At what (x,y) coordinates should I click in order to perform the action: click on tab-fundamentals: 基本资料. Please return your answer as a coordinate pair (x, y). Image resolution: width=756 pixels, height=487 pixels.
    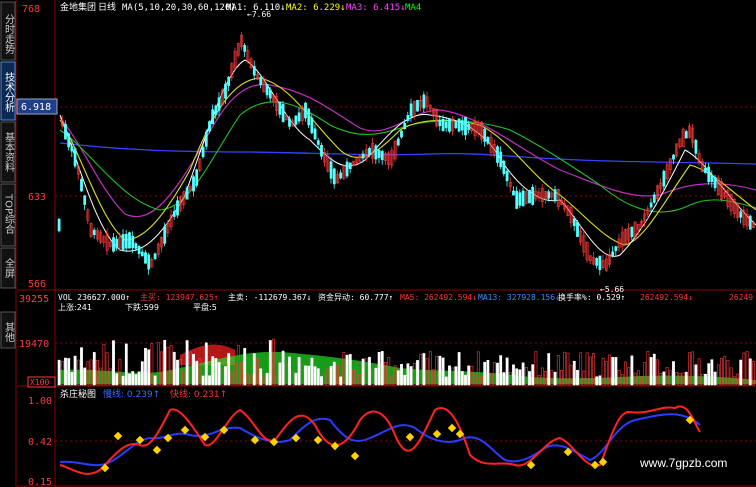
    Looking at the image, I should click on (8, 152).